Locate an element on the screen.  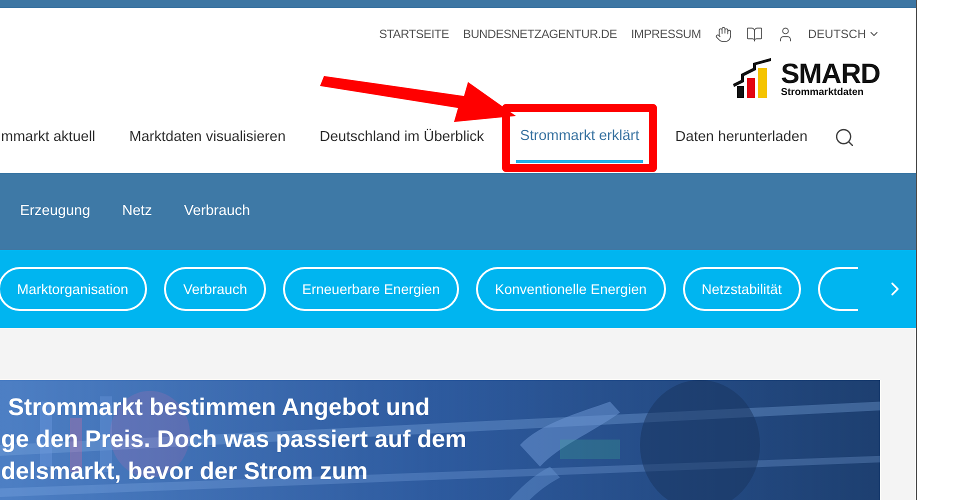
nav-tab: Strommarkt erklärt is located at coordinates (580, 137).